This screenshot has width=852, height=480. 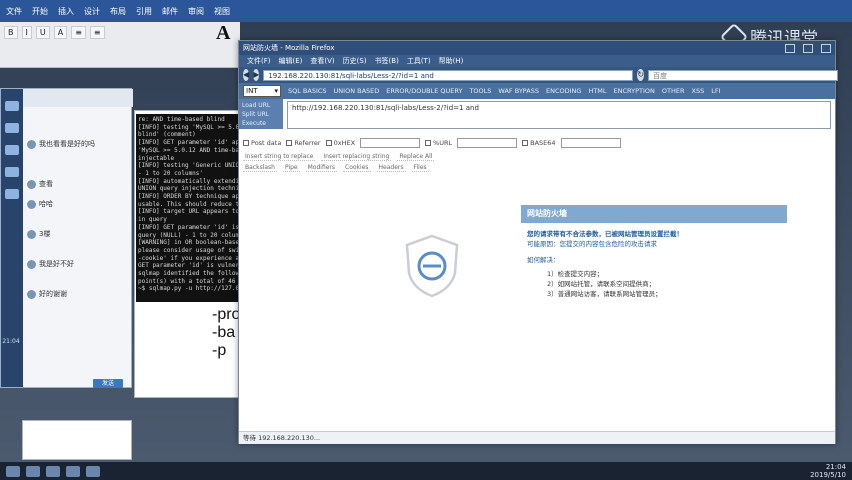 I want to click on base64-field, so click(x=590, y=143).